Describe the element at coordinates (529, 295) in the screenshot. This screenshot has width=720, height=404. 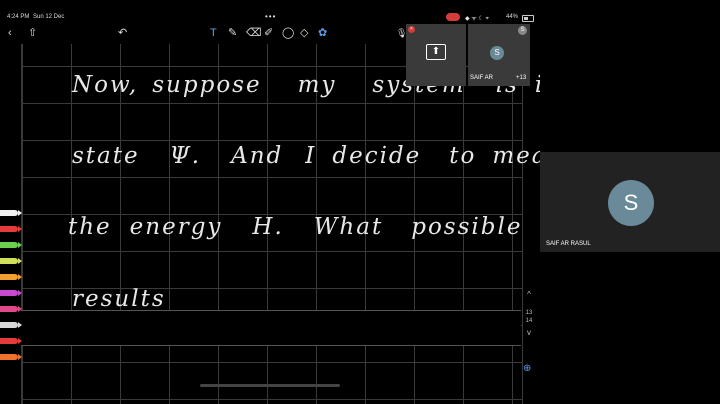
I see `page-up-icon: ^` at that location.